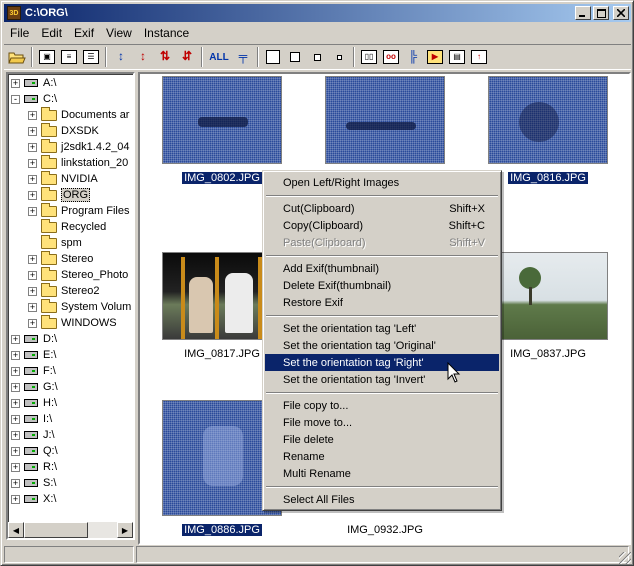  What do you see at coordinates (243, 57) in the screenshot?
I see `tree-view-button: ╤` at bounding box center [243, 57].